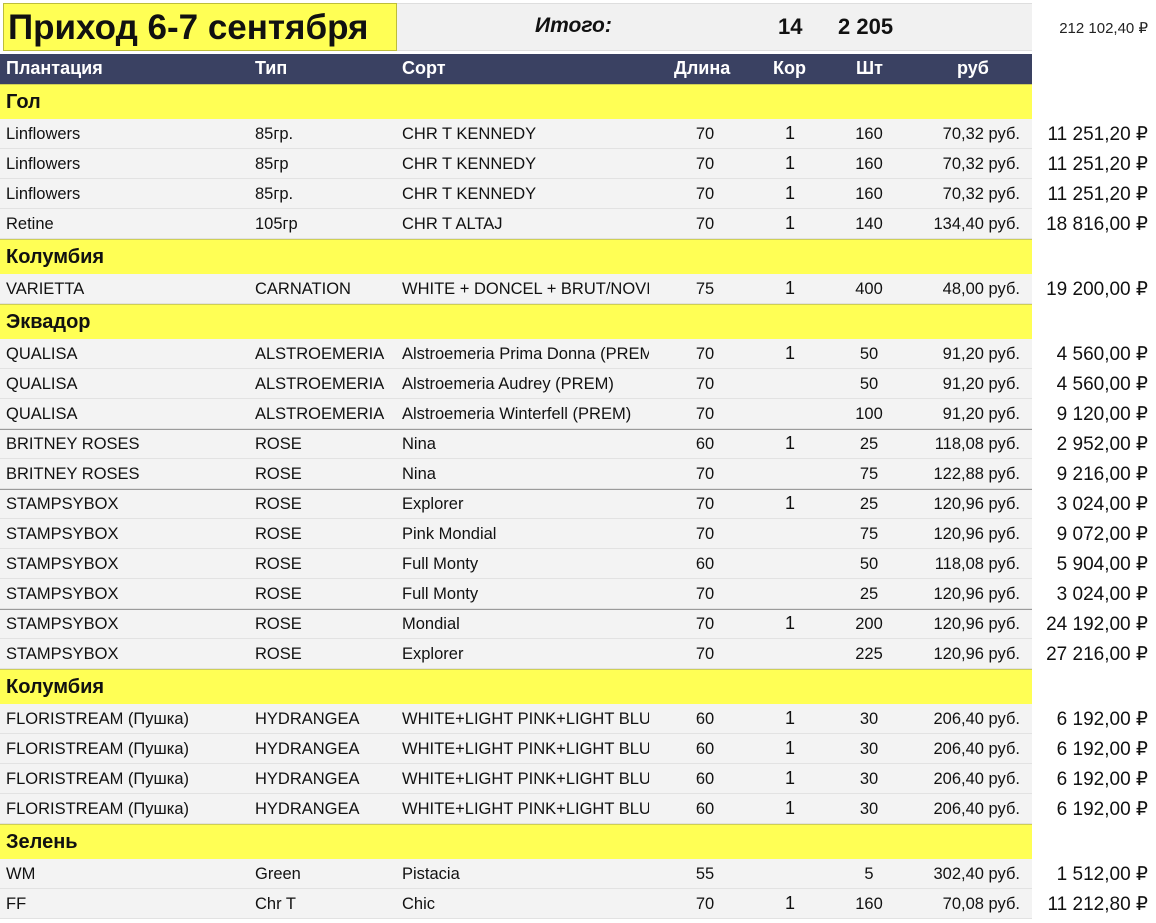 This screenshot has width=1156, height=923. Describe the element at coordinates (960, 289) in the screenshot. I see `cell-price: 48,00 руб.` at that location.